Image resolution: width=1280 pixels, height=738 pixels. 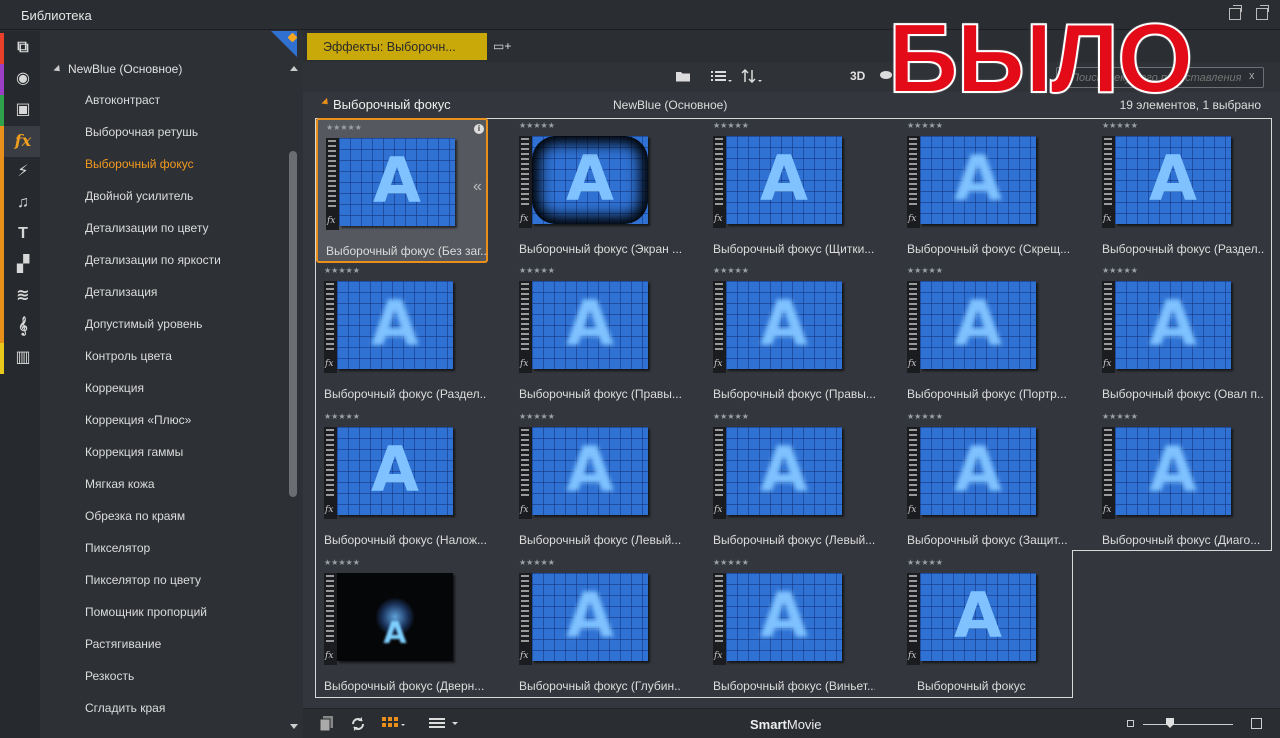 What do you see at coordinates (293, 324) in the screenshot?
I see `tree-scrollbar` at bounding box center [293, 324].